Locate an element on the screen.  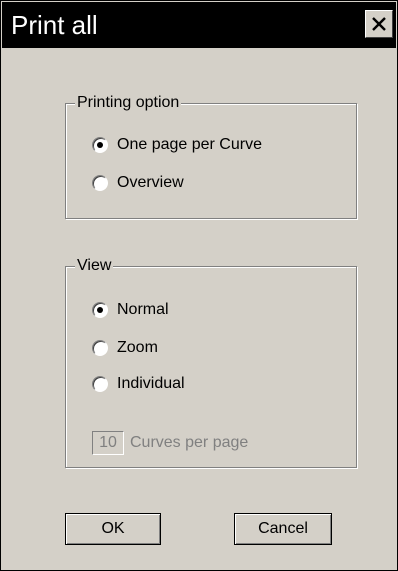
radio-label: One page per Curve is located at coordinates (189, 144).